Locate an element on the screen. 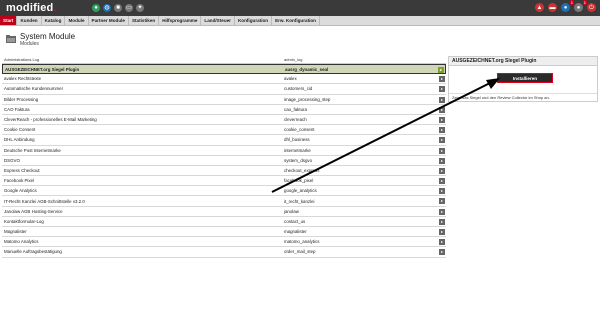 This screenshot has width=600, height=309. menu-land-steuer: Land/Steuer is located at coordinates (218, 20).